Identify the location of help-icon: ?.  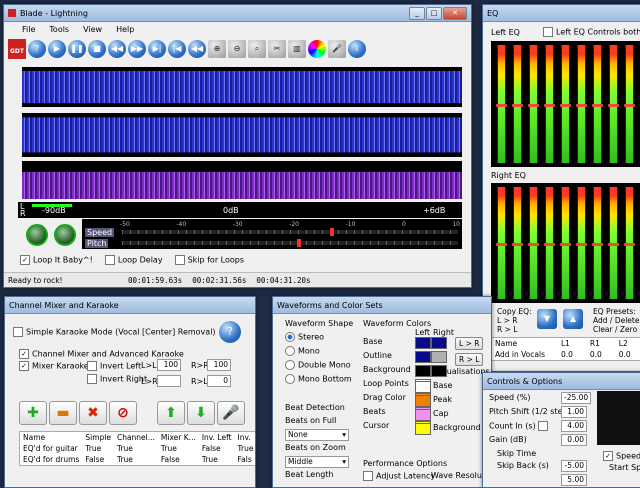
(37, 49).